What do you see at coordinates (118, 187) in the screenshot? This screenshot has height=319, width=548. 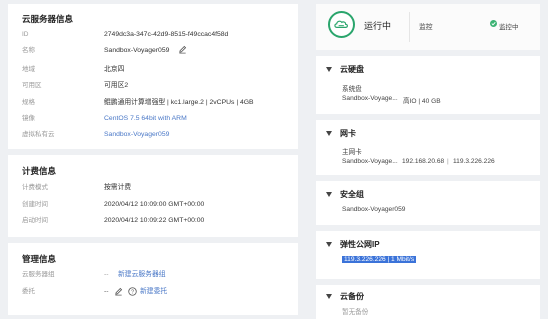 I see `value-billing-mode: 按需计费` at bounding box center [118, 187].